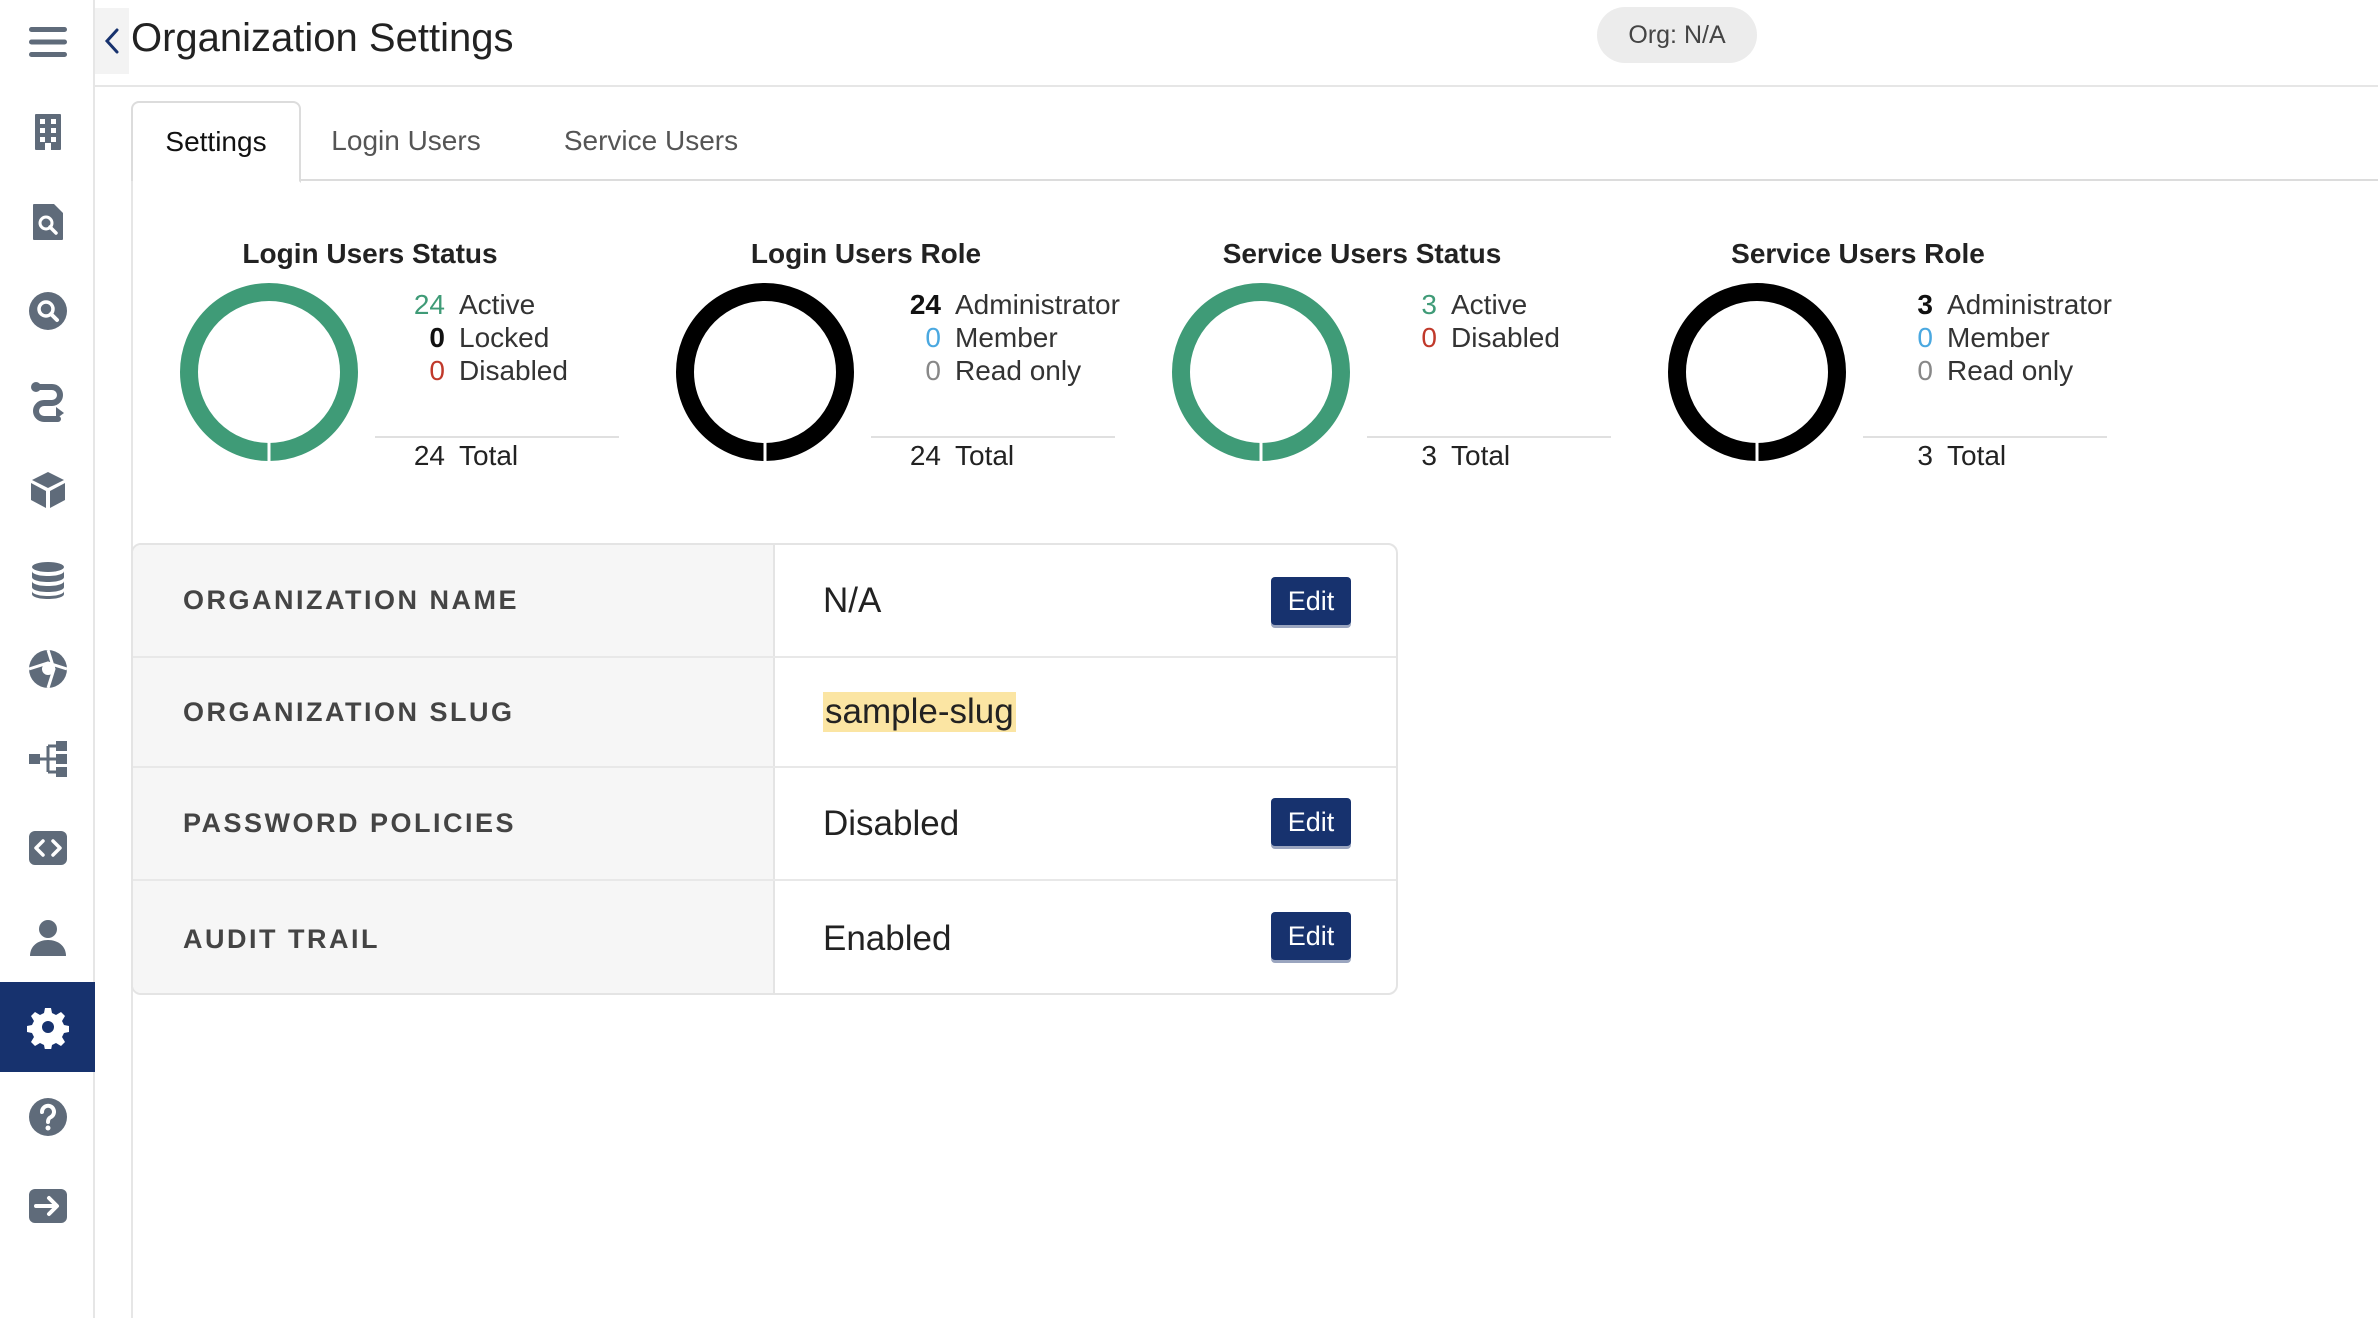  I want to click on pipeline-icon, so click(47, 402).